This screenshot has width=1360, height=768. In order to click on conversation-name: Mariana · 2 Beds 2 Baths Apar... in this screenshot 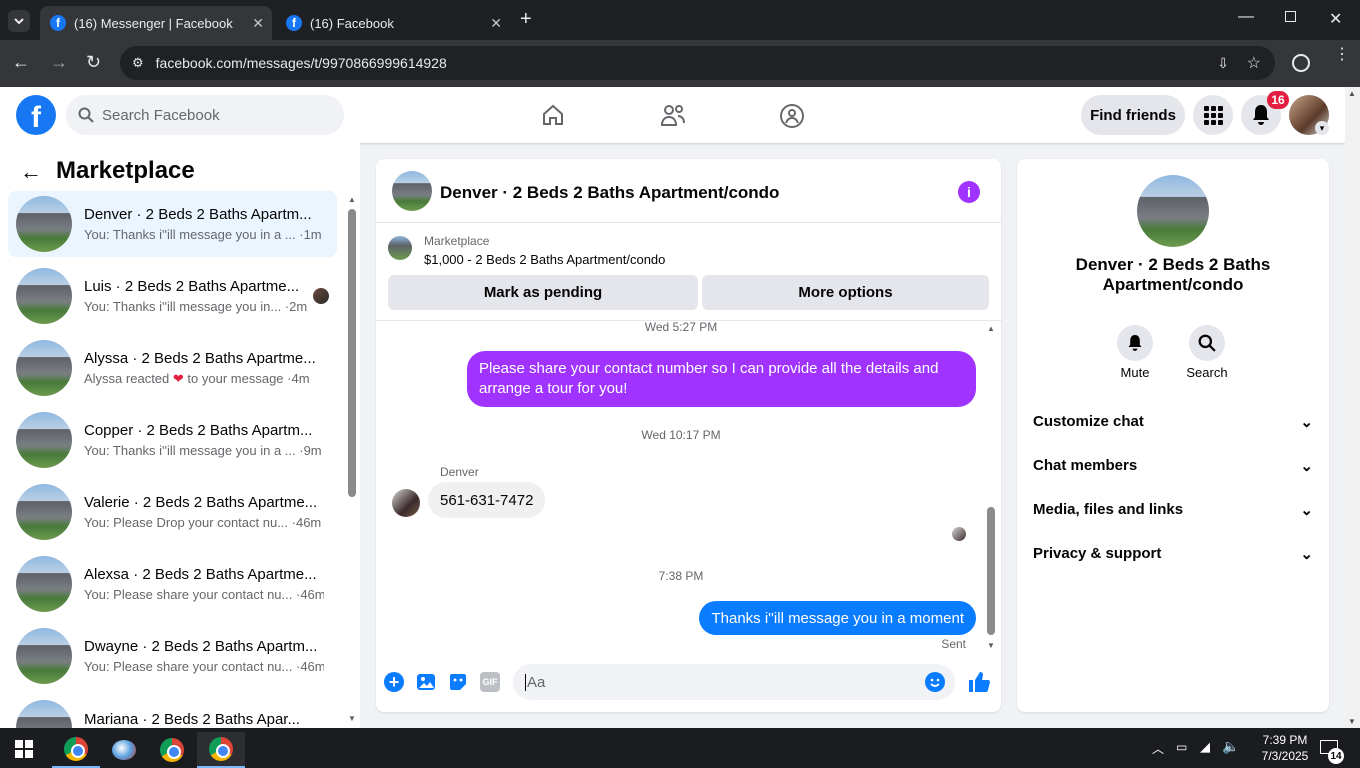, I will do `click(192, 719)`.